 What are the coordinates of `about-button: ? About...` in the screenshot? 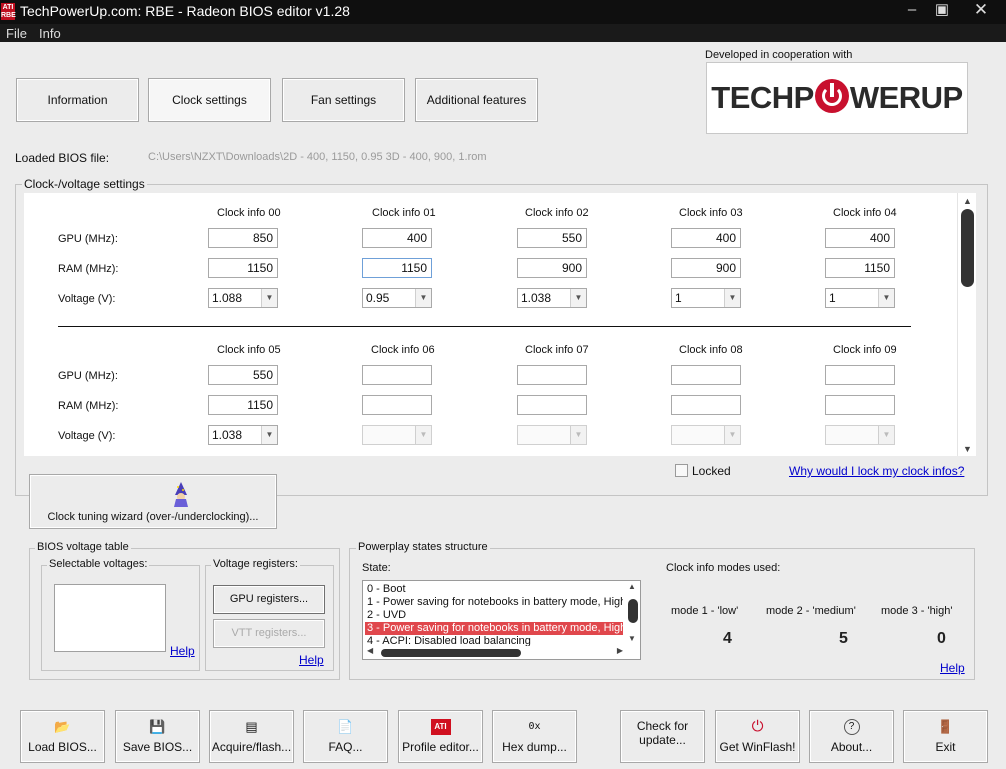 It's located at (851, 736).